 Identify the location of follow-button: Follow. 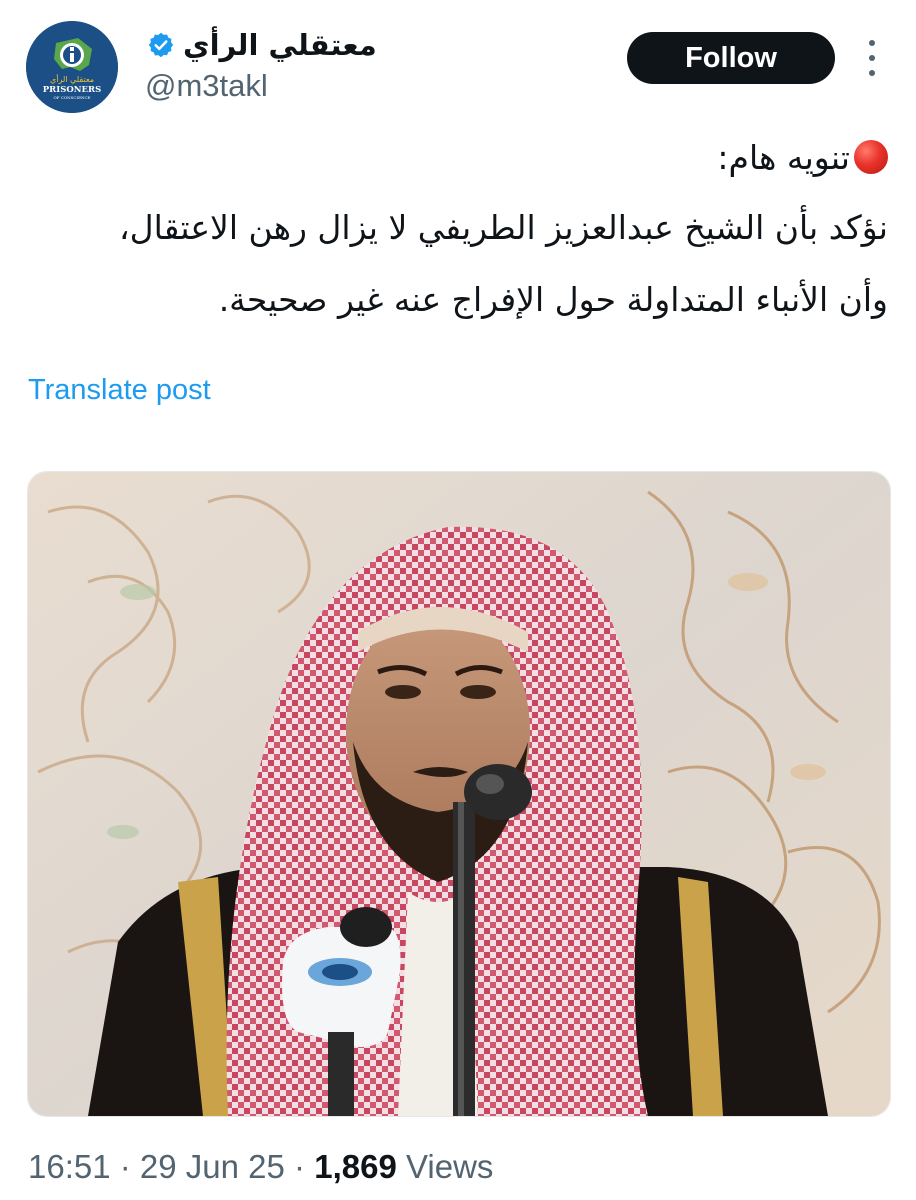
(731, 58).